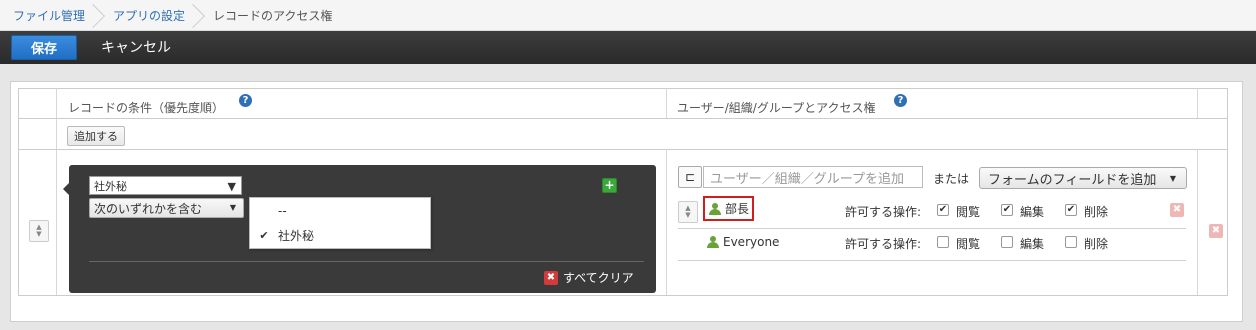 This screenshot has width=1256, height=330. I want to click on entry-user-bucho: 部長, so click(729, 208).